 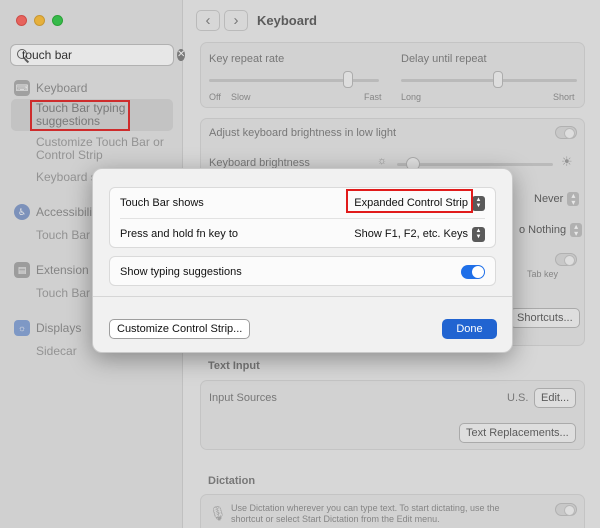 I want to click on back-button: ‹, so click(x=208, y=20).